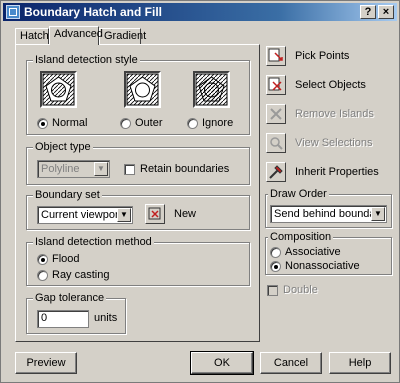 This screenshot has width=400, height=383. I want to click on ok-button: OK, so click(222, 363).